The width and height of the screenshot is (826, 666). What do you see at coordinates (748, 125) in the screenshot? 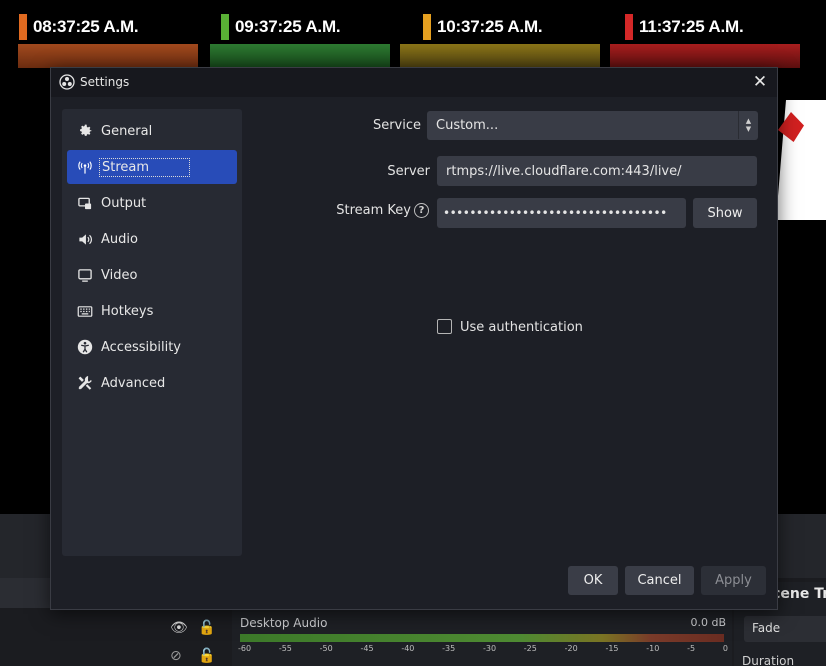
I see `combo-arrows-icon: ▲ ▼` at bounding box center [748, 125].